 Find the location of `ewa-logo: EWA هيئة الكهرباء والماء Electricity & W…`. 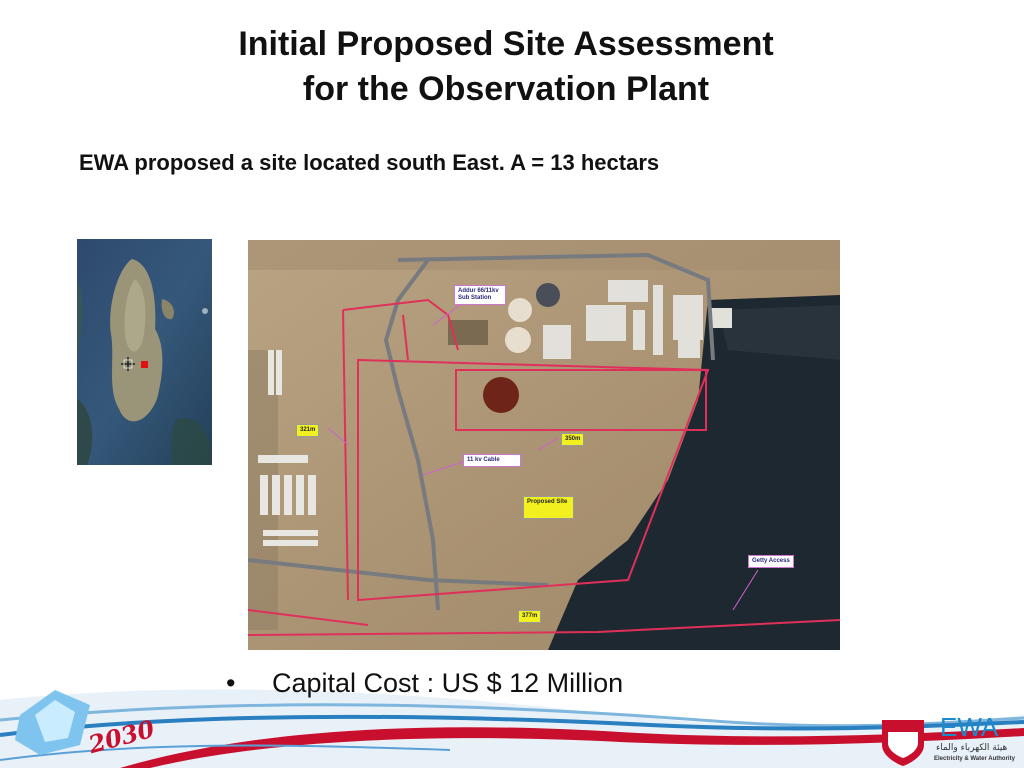

ewa-logo: EWA هيئة الكهرباء والماء Electricity & W… is located at coordinates (949, 739).